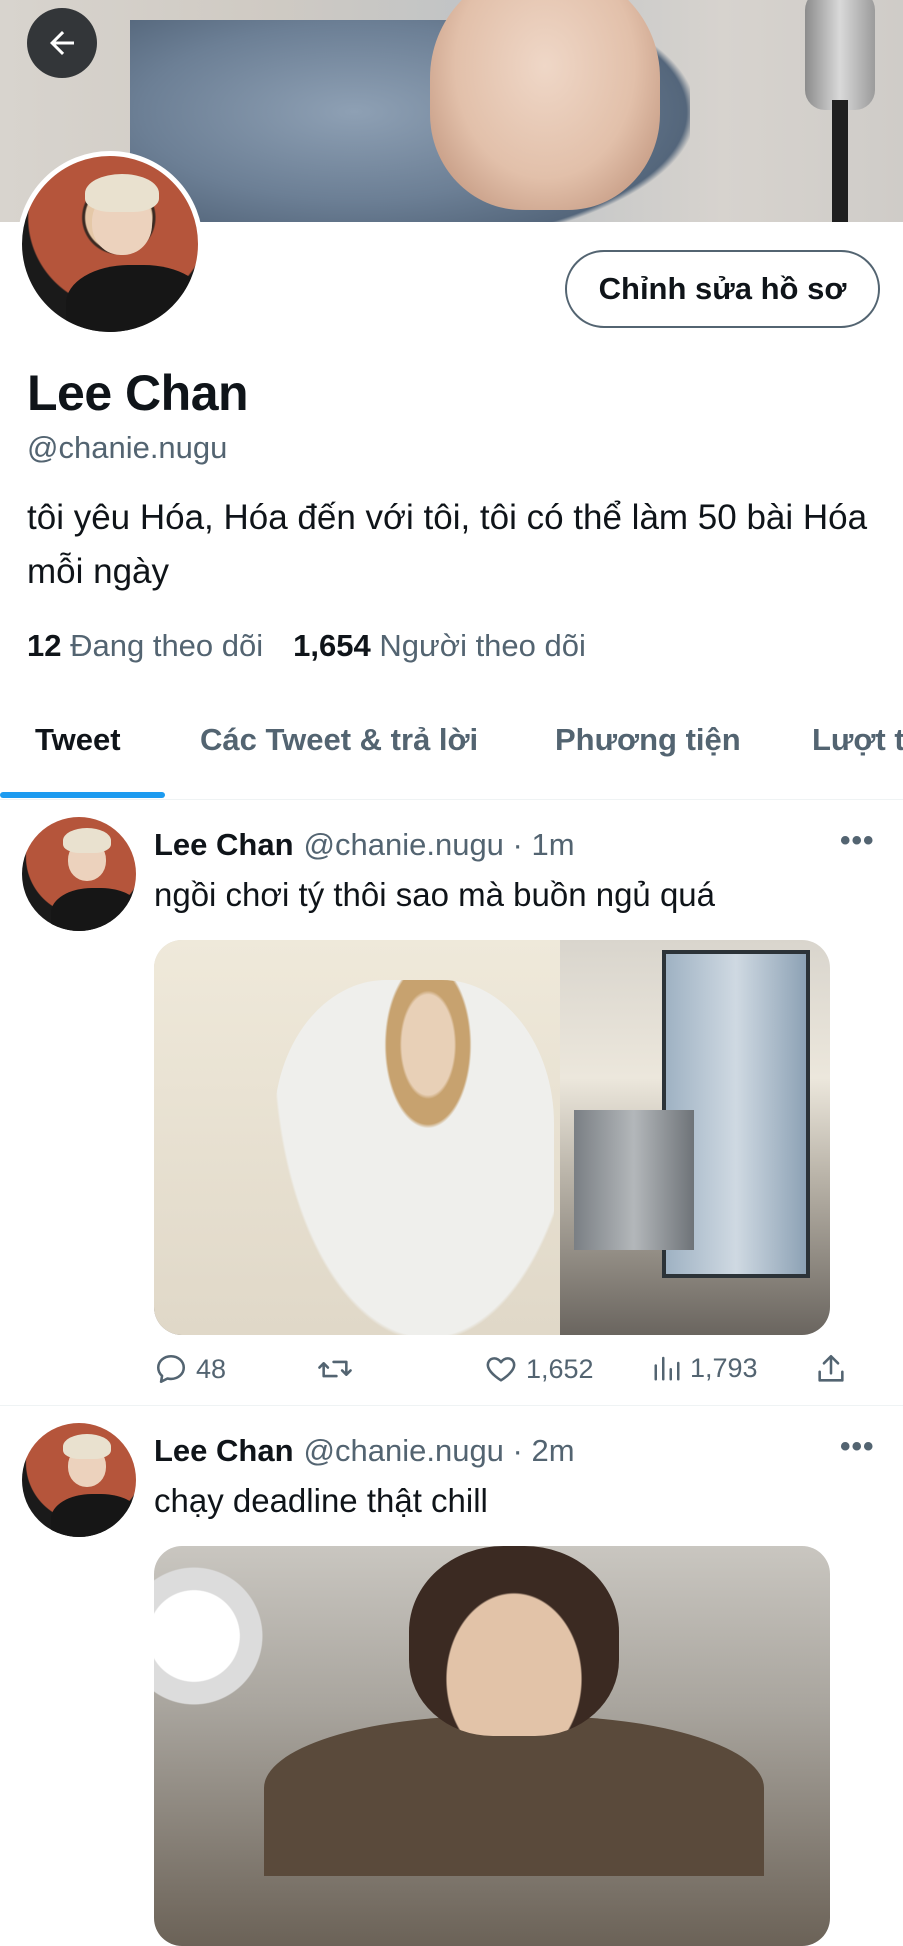 This screenshot has width=903, height=1946. I want to click on retweet-icon, so click(335, 1369).